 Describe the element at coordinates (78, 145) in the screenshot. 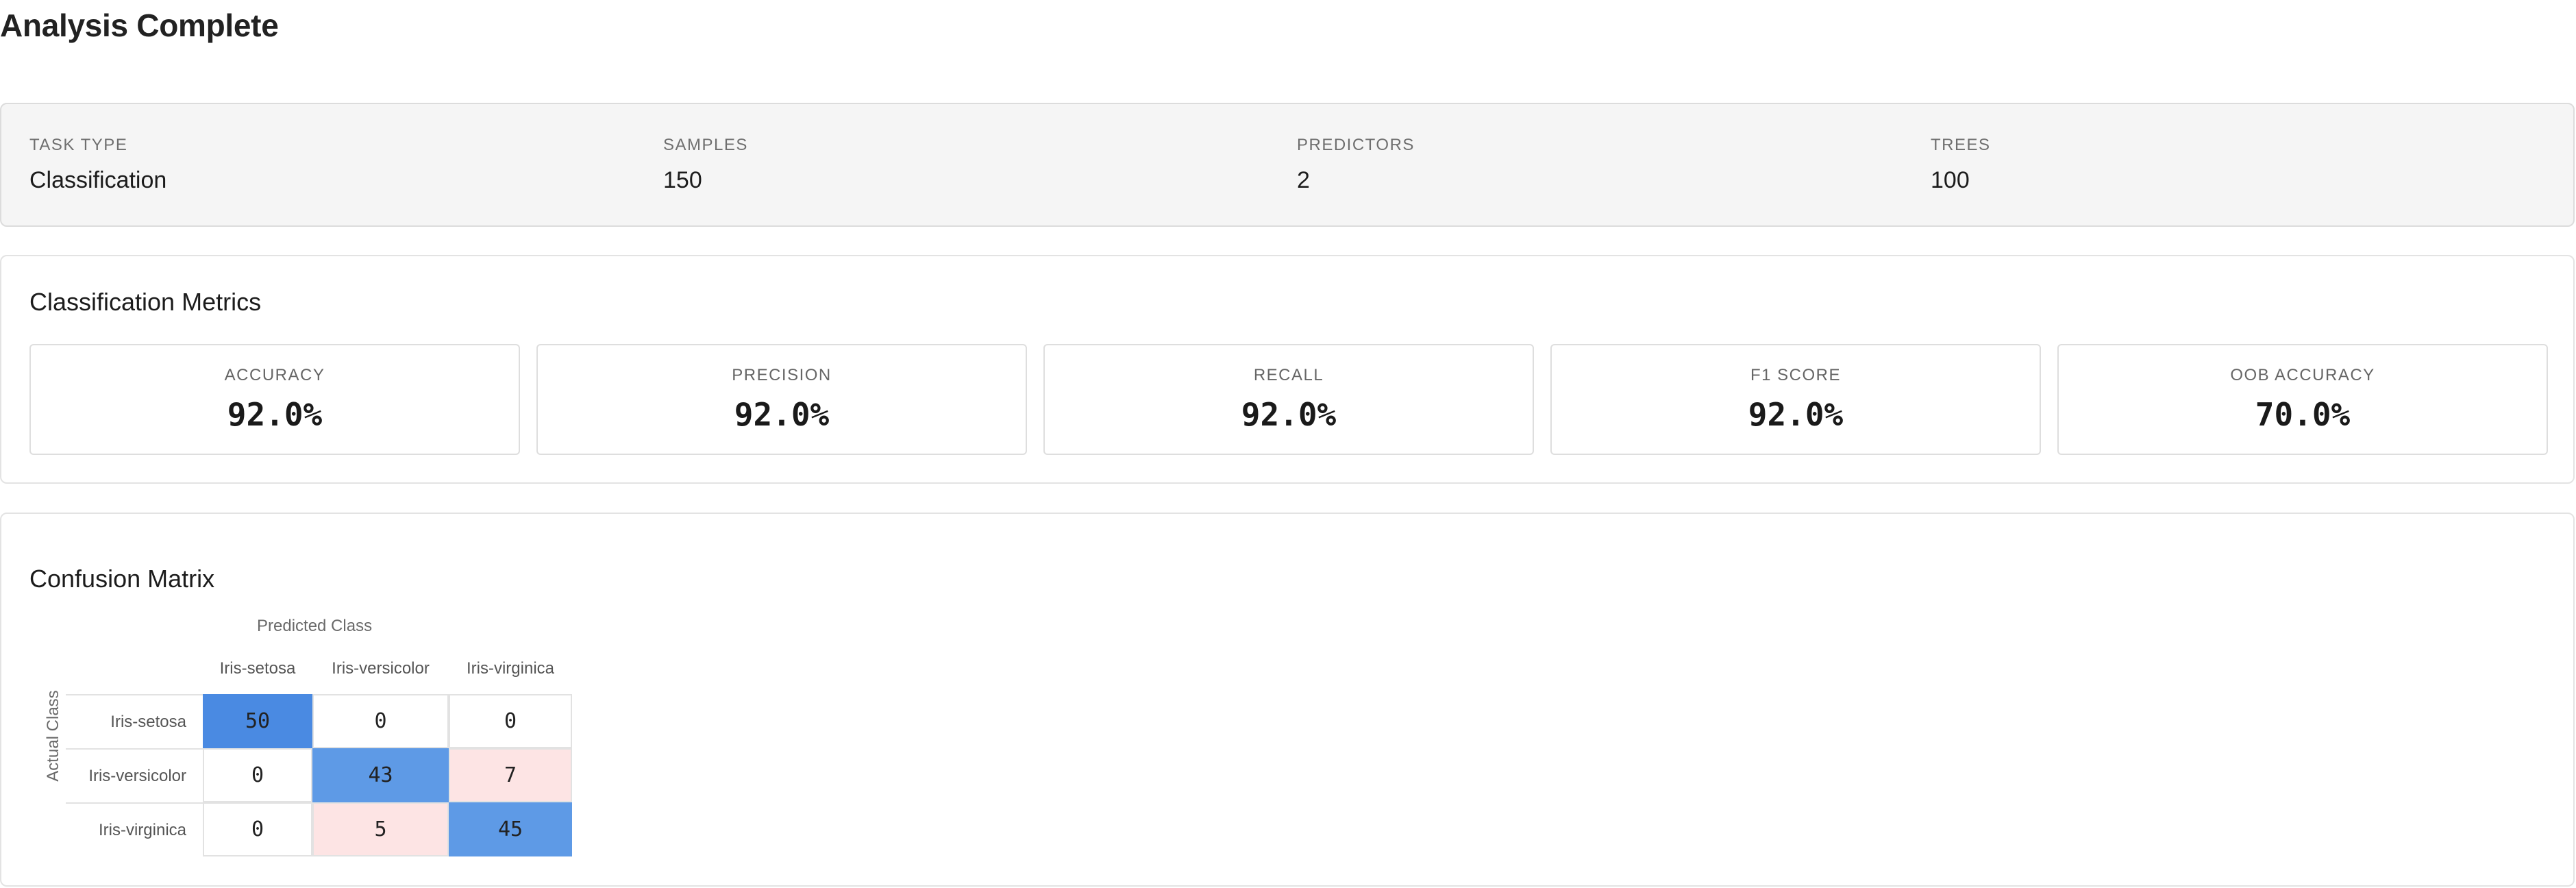

I see `summary-label: TASK TYPE` at that location.